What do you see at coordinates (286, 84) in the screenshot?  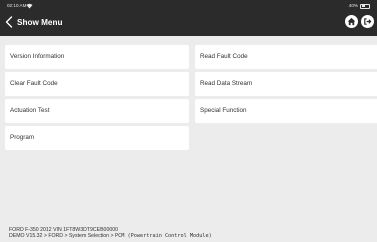 I see `menu-item-read-data-stream: Read Data Stream` at bounding box center [286, 84].